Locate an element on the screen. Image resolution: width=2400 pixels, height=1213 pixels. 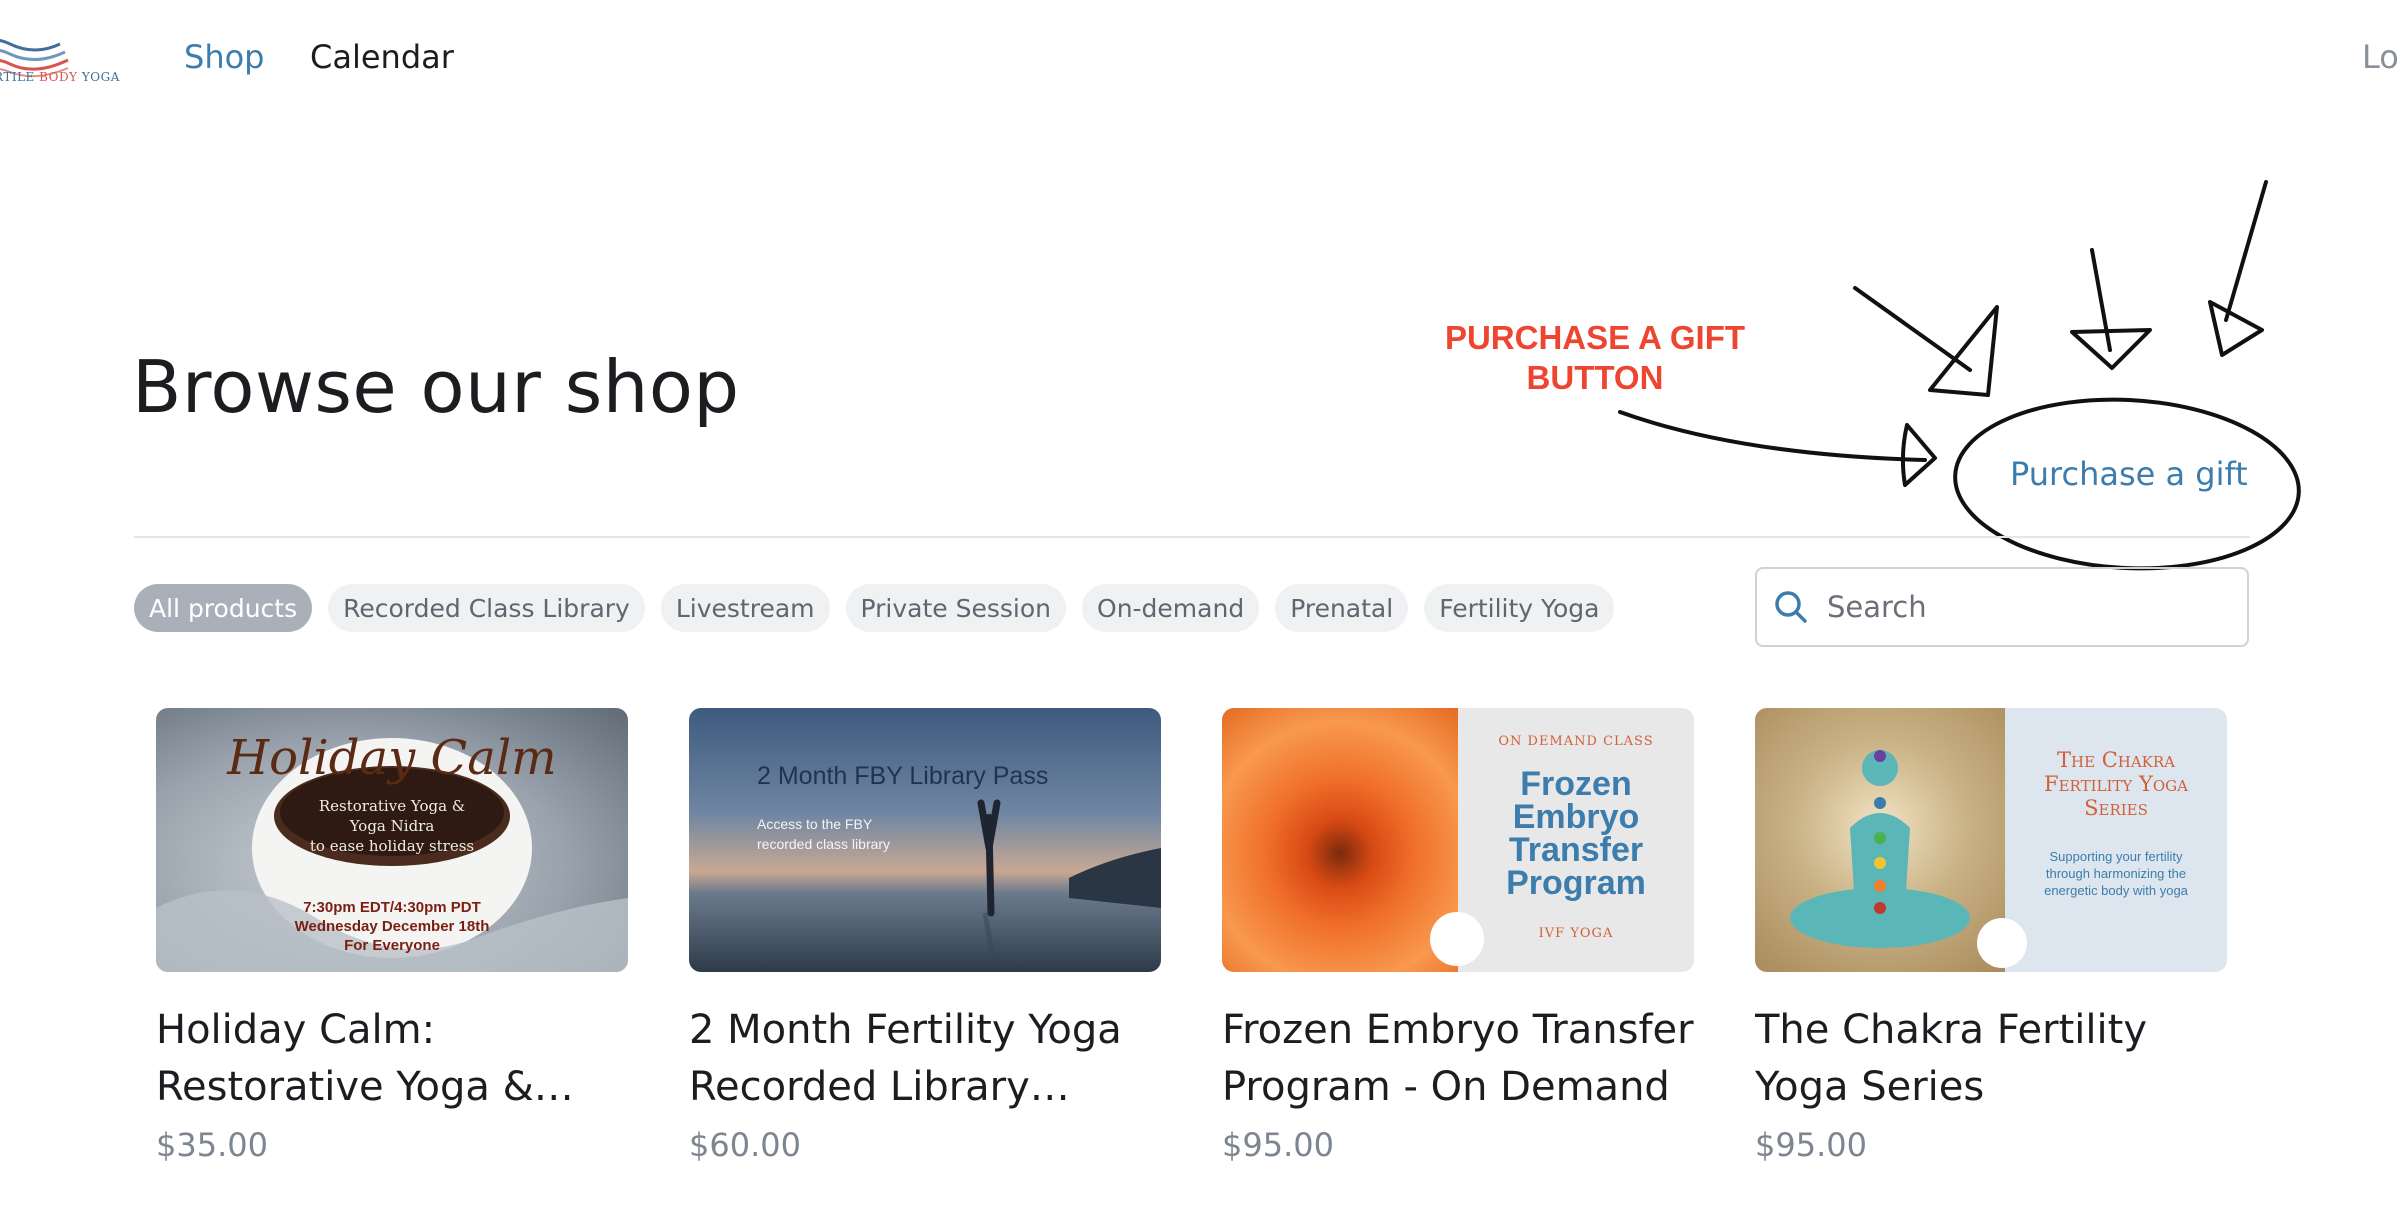
filter-all-products: All products is located at coordinates (223, 608).